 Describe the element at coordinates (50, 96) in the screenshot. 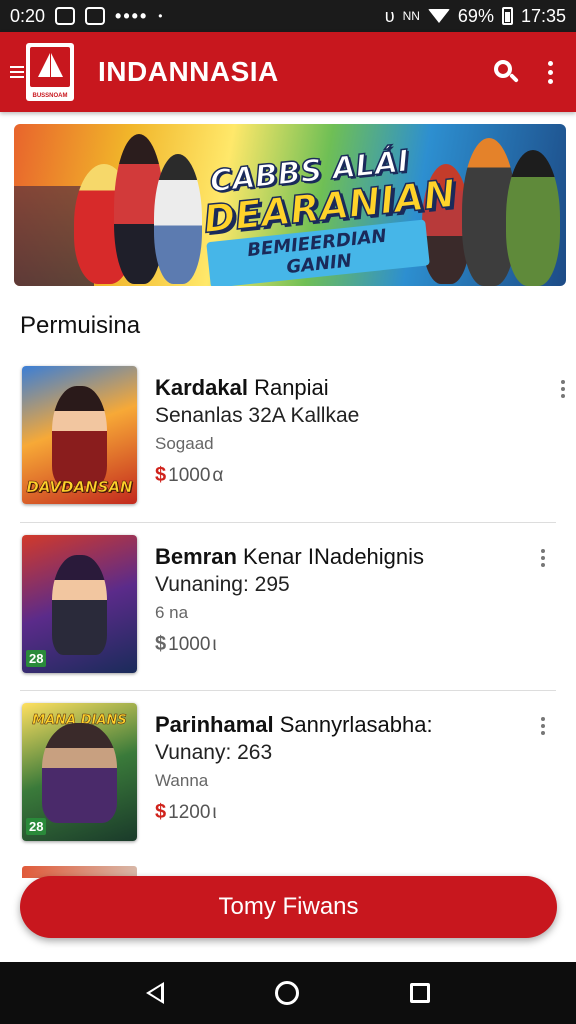

I see `logo-text: BUSSNOAM` at that location.